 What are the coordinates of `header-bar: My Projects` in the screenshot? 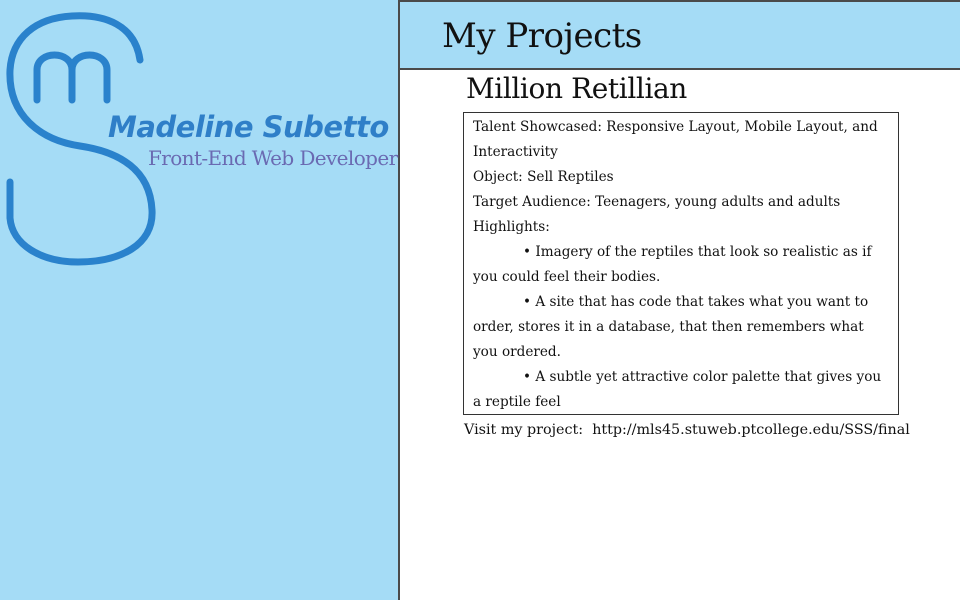 It's located at (680, 35).